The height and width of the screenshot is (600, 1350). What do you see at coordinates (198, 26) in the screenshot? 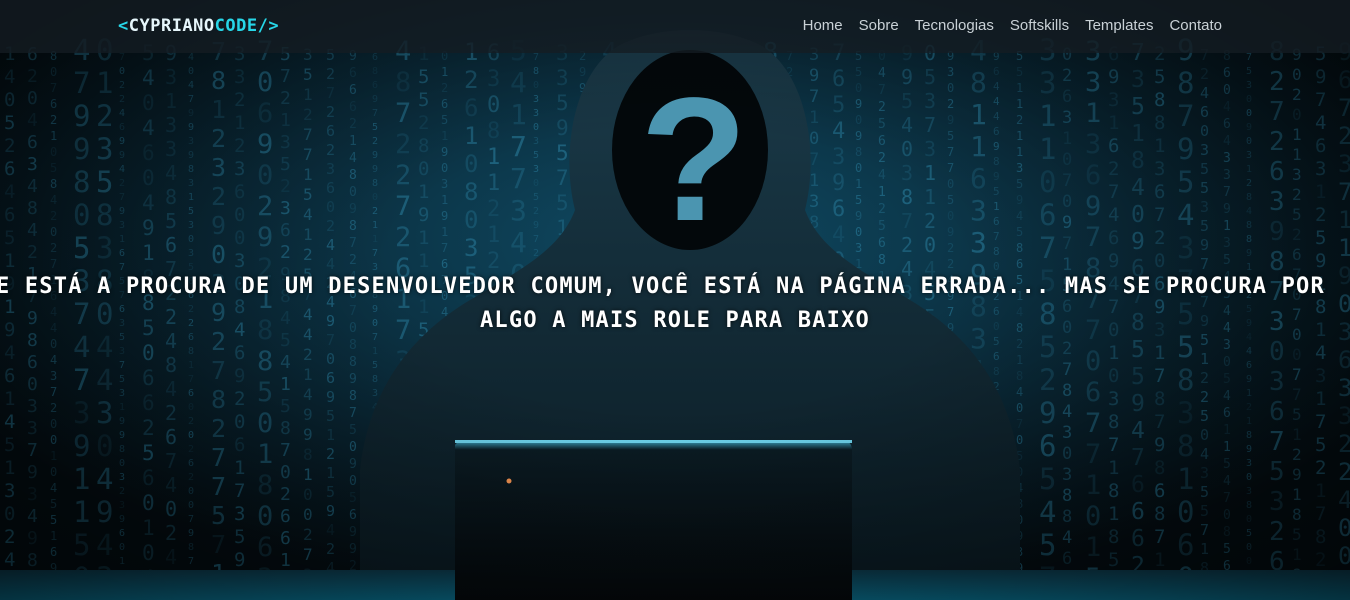
I see `brand-logo: < CYPRIANO CODE />` at bounding box center [198, 26].